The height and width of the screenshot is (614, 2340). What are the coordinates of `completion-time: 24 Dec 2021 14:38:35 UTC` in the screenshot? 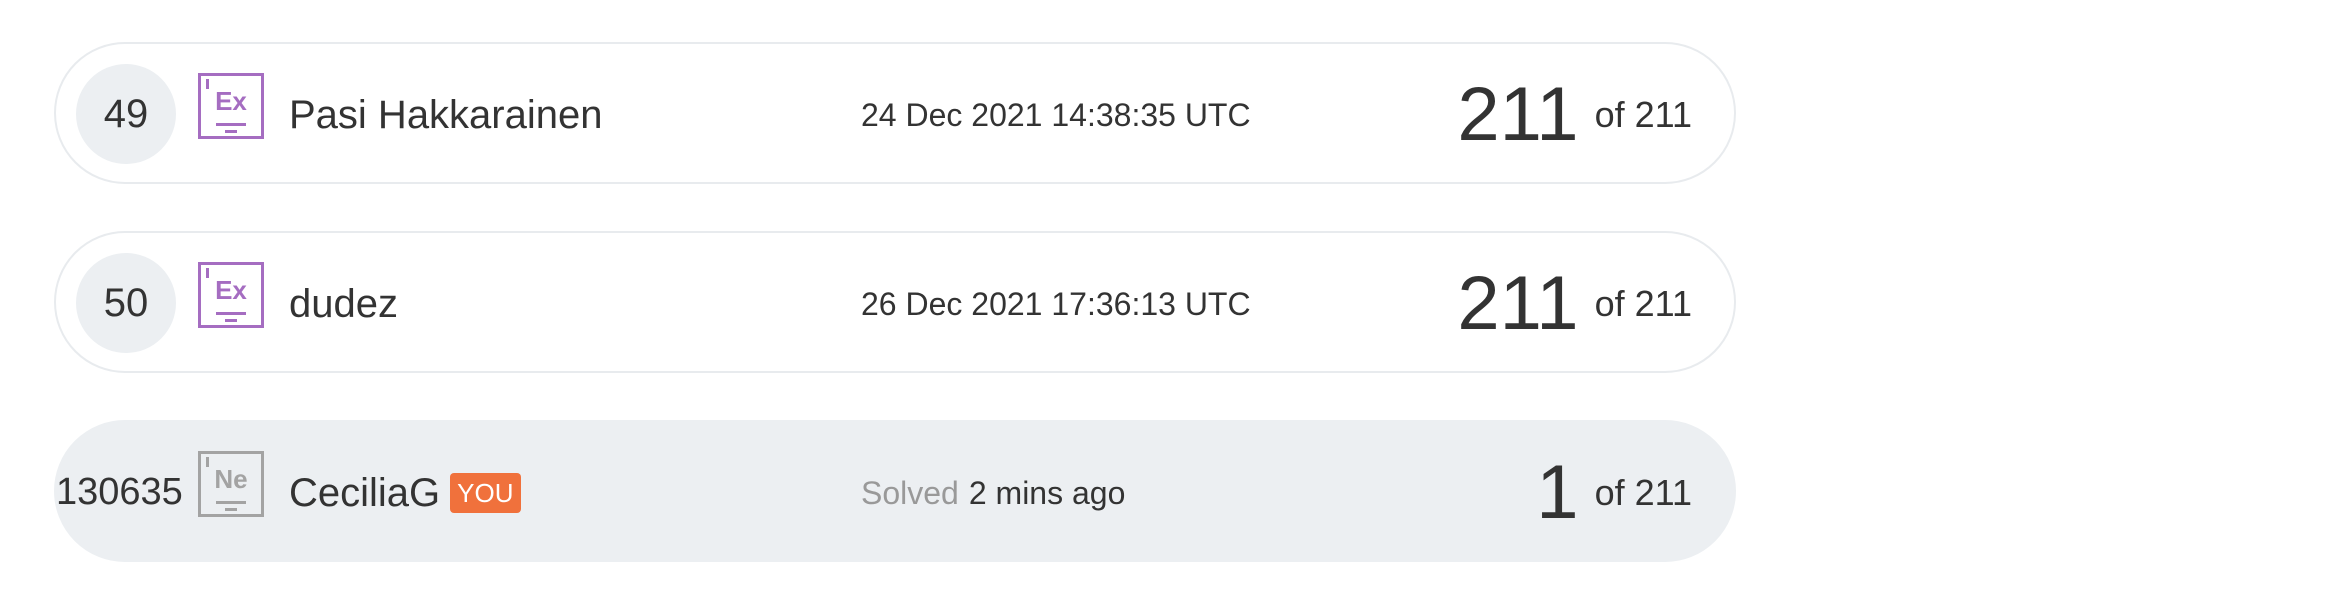 It's located at (1056, 115).